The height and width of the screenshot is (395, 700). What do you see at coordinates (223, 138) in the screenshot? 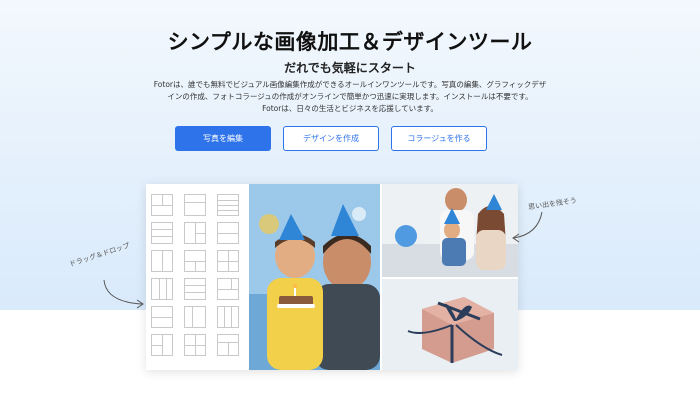
I see `edit-photo-button: 写真を編集` at bounding box center [223, 138].